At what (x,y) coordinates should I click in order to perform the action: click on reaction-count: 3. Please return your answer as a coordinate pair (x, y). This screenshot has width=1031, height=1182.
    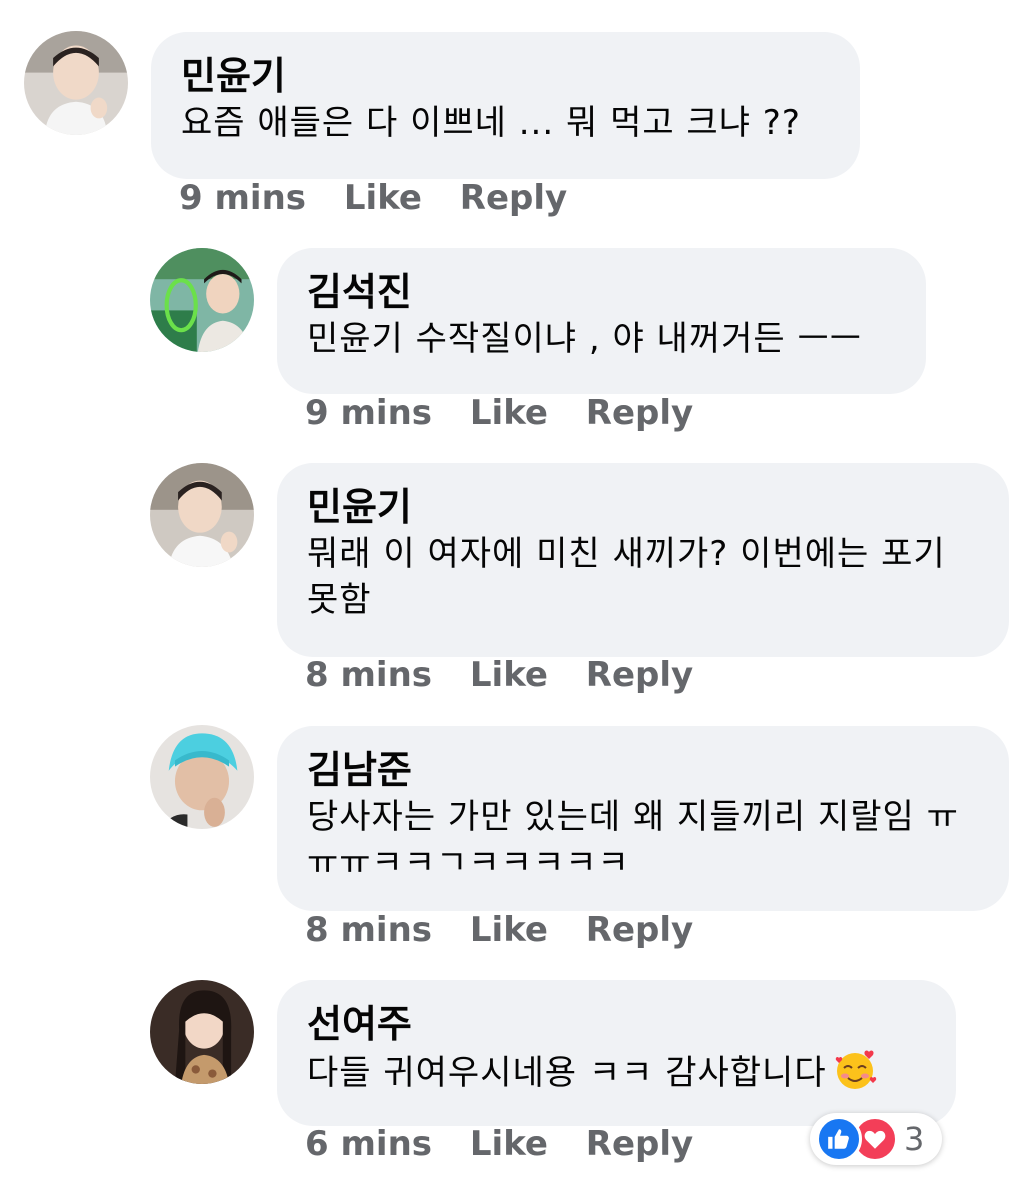
    Looking at the image, I should click on (914, 1139).